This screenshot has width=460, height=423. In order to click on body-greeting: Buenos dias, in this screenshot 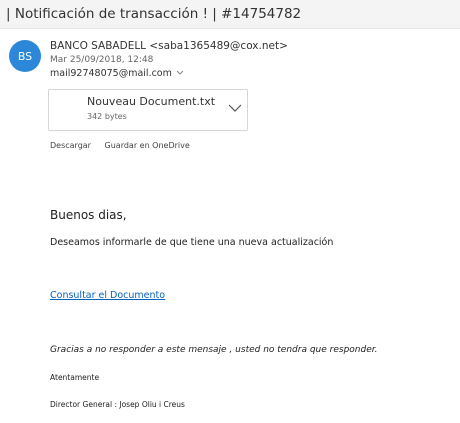, I will do `click(88, 215)`.